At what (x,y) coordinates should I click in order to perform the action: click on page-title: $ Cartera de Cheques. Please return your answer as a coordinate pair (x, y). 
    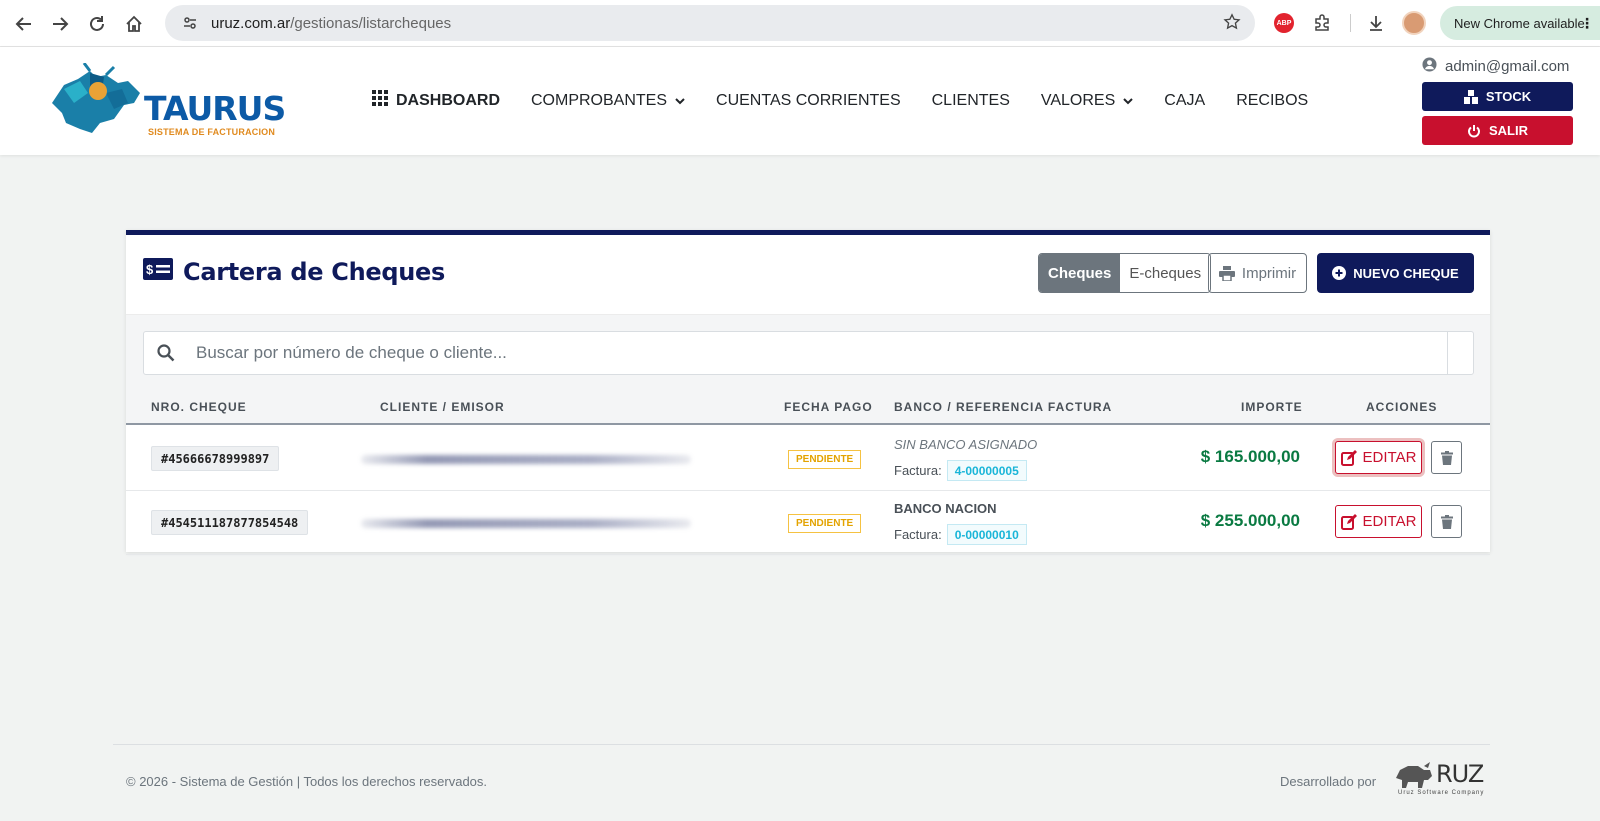
    Looking at the image, I should click on (294, 272).